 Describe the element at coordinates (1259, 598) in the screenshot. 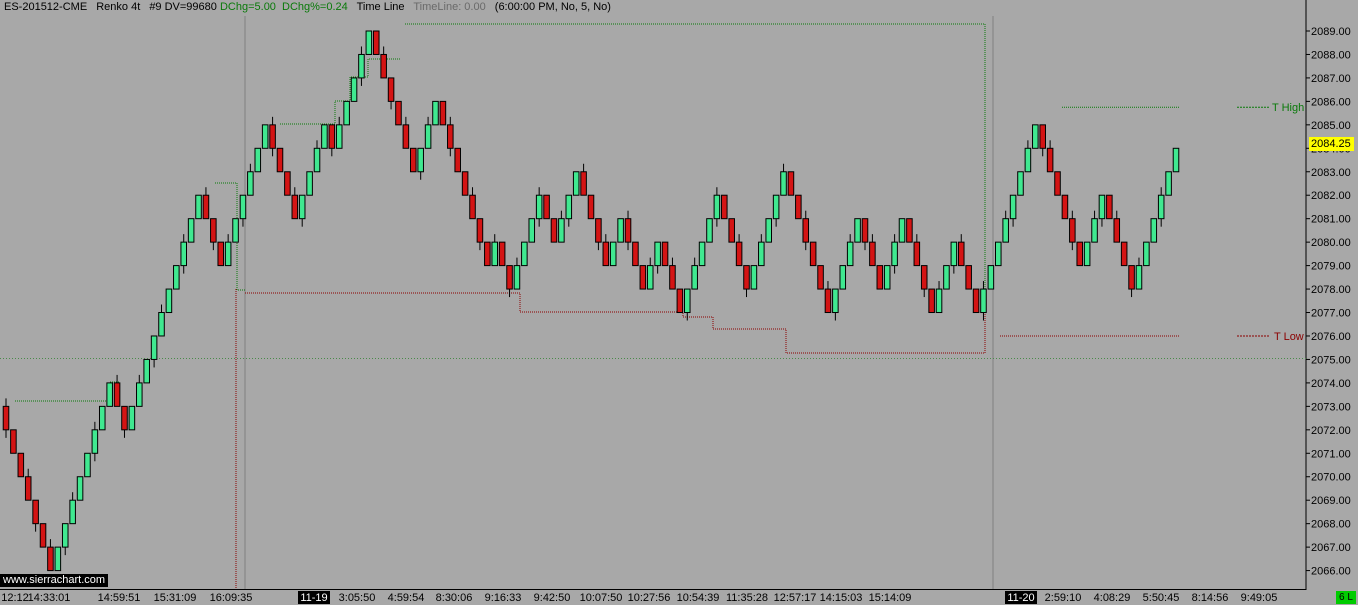

I see `x-tick-label: 9:49:05` at that location.